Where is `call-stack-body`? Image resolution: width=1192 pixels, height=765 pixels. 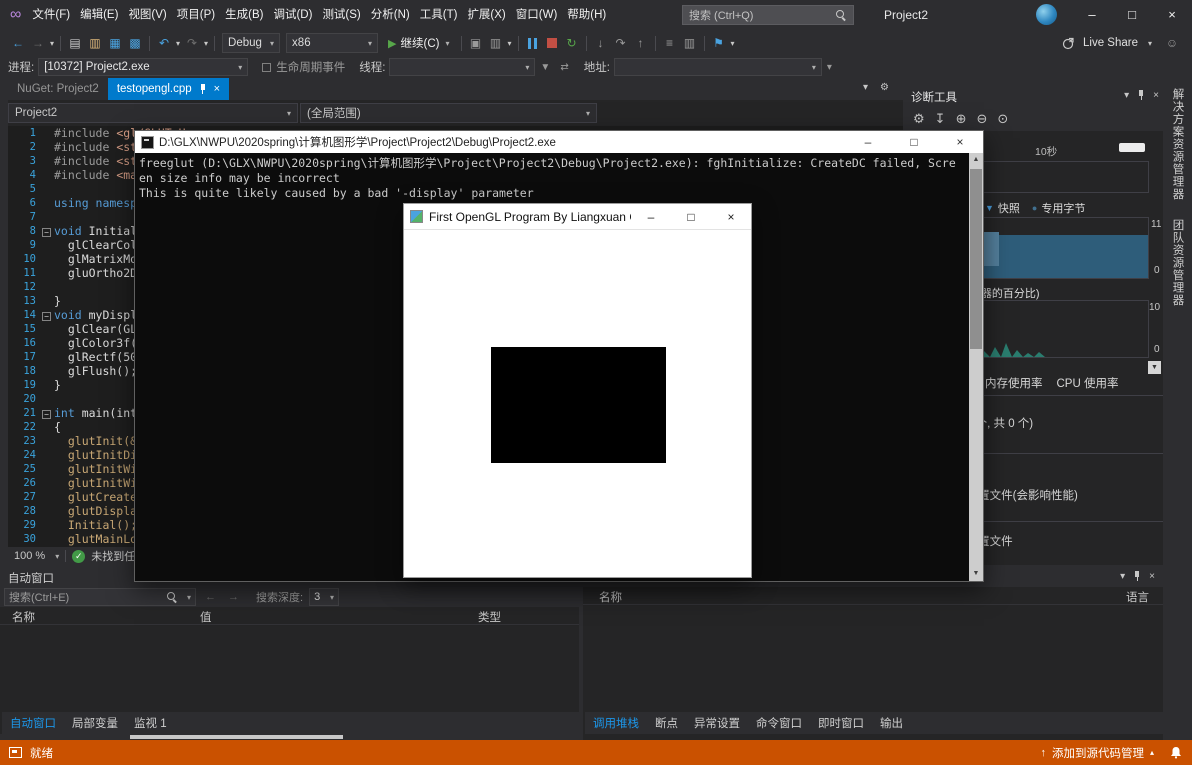 call-stack-body is located at coordinates (873, 658).